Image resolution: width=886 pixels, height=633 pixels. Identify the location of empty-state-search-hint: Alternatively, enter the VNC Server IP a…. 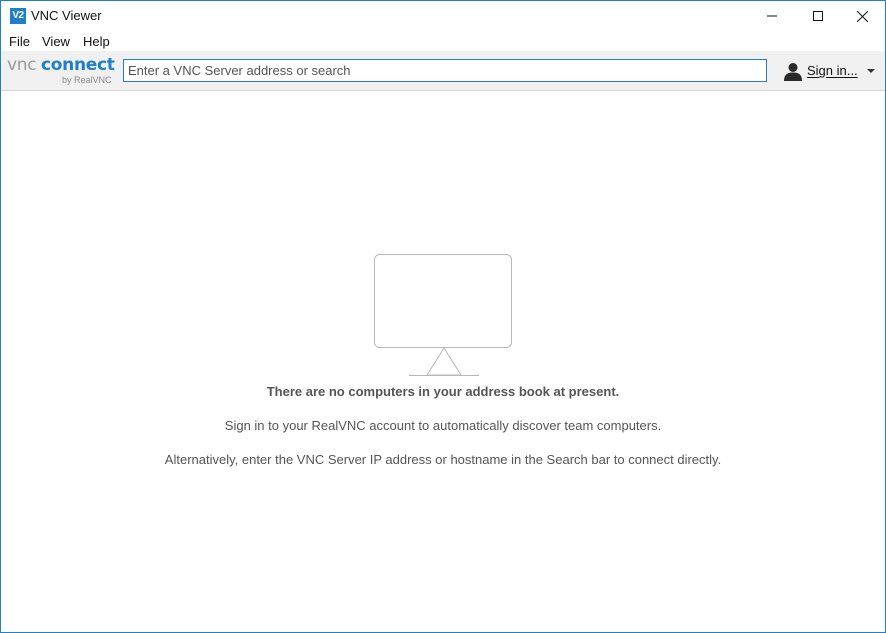
(443, 459).